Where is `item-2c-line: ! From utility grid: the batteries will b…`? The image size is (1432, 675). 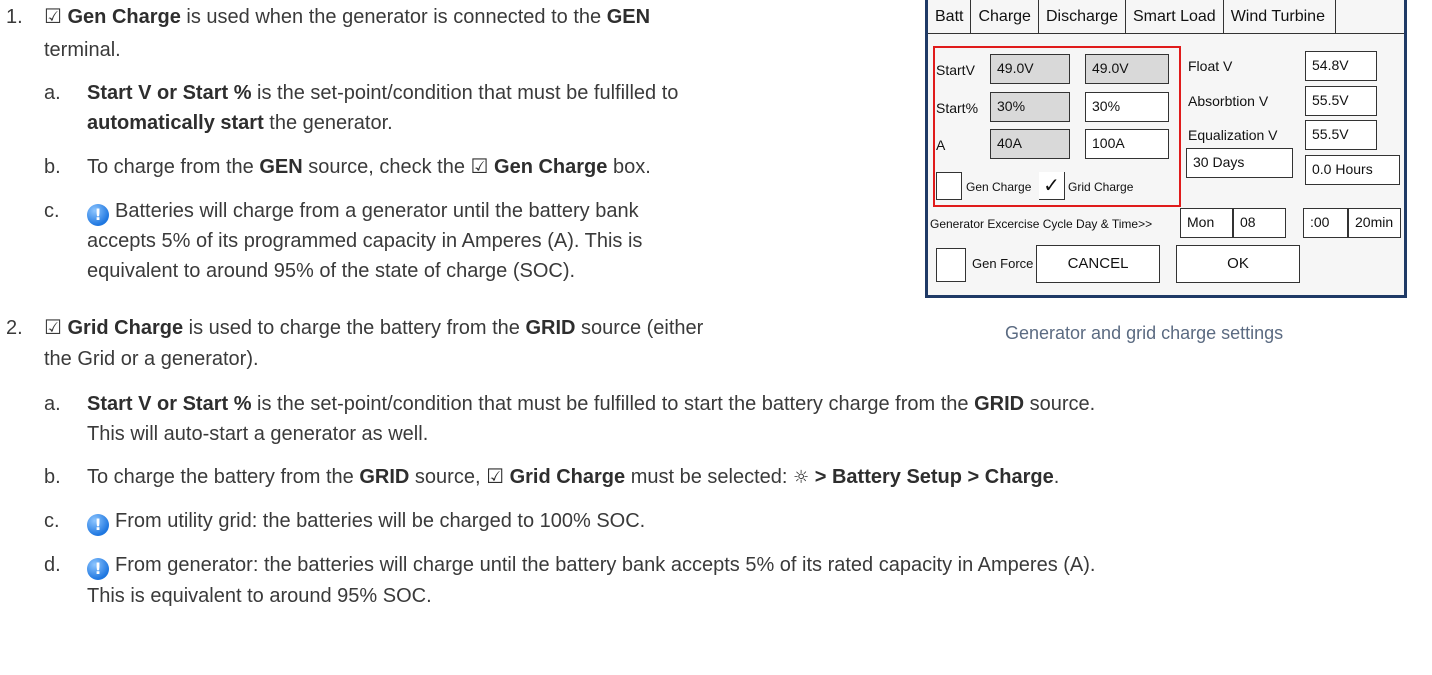 item-2c-line: ! From utility grid: the batteries will b… is located at coordinates (366, 521).